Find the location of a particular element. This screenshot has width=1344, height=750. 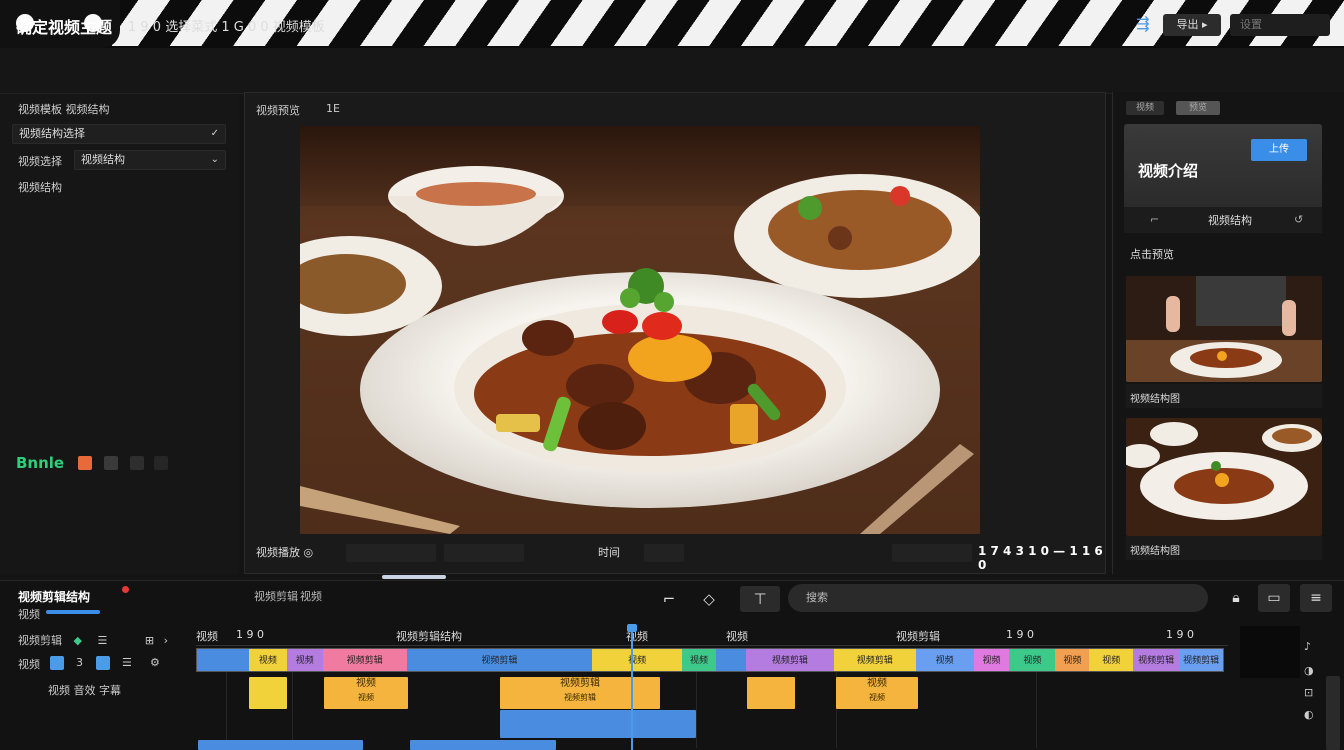

timeline-scrollbar is located at coordinates (1333, 713).